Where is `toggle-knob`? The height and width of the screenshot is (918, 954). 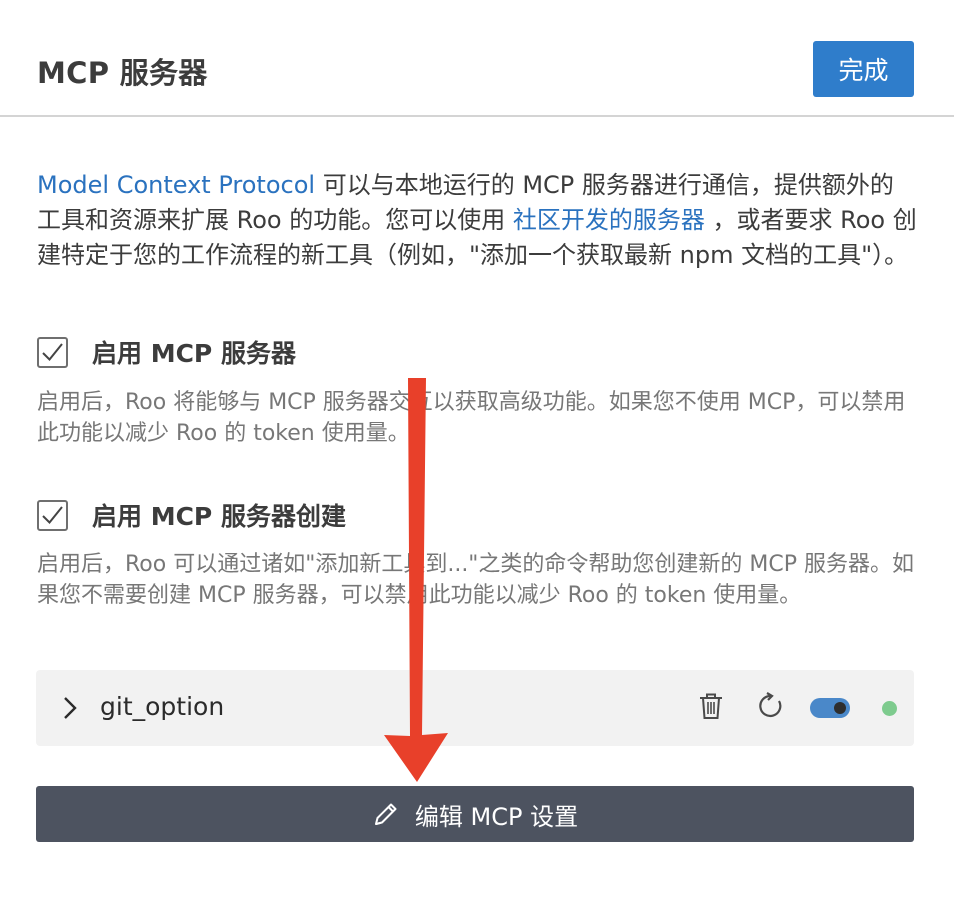
toggle-knob is located at coordinates (840, 708).